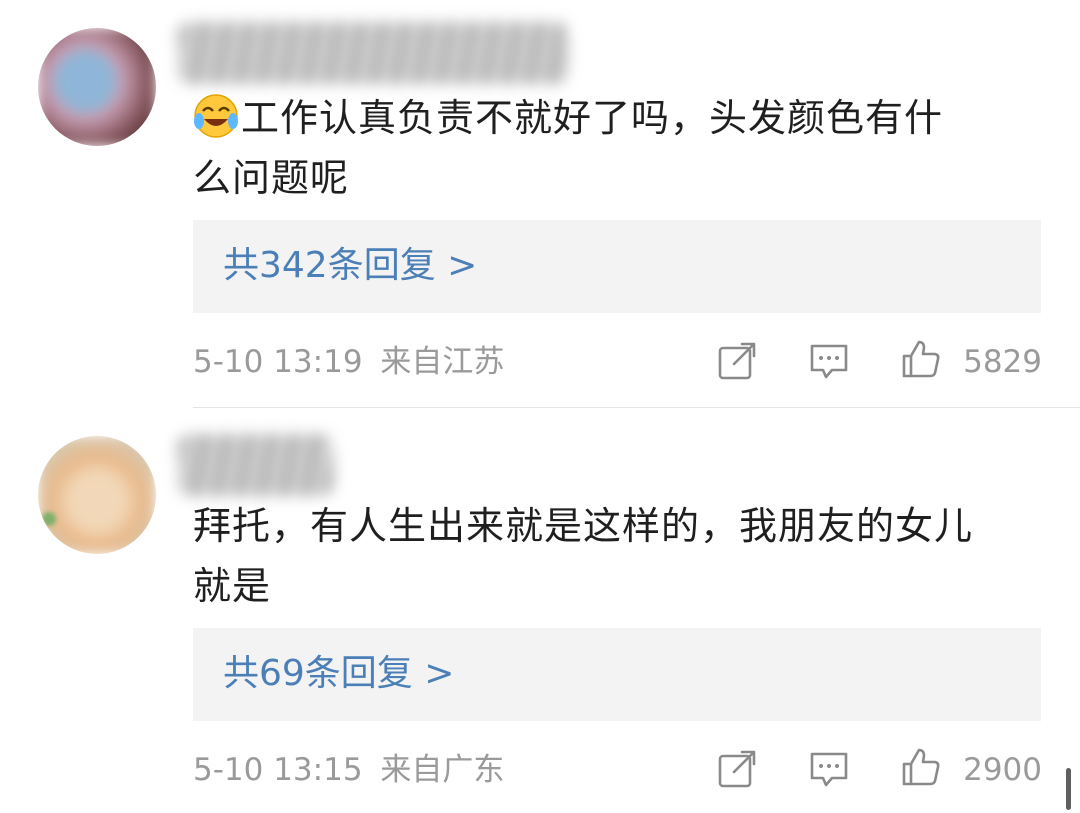 The image size is (1080, 813). Describe the element at coordinates (1002, 362) in the screenshot. I see `like-count: 5829` at that location.